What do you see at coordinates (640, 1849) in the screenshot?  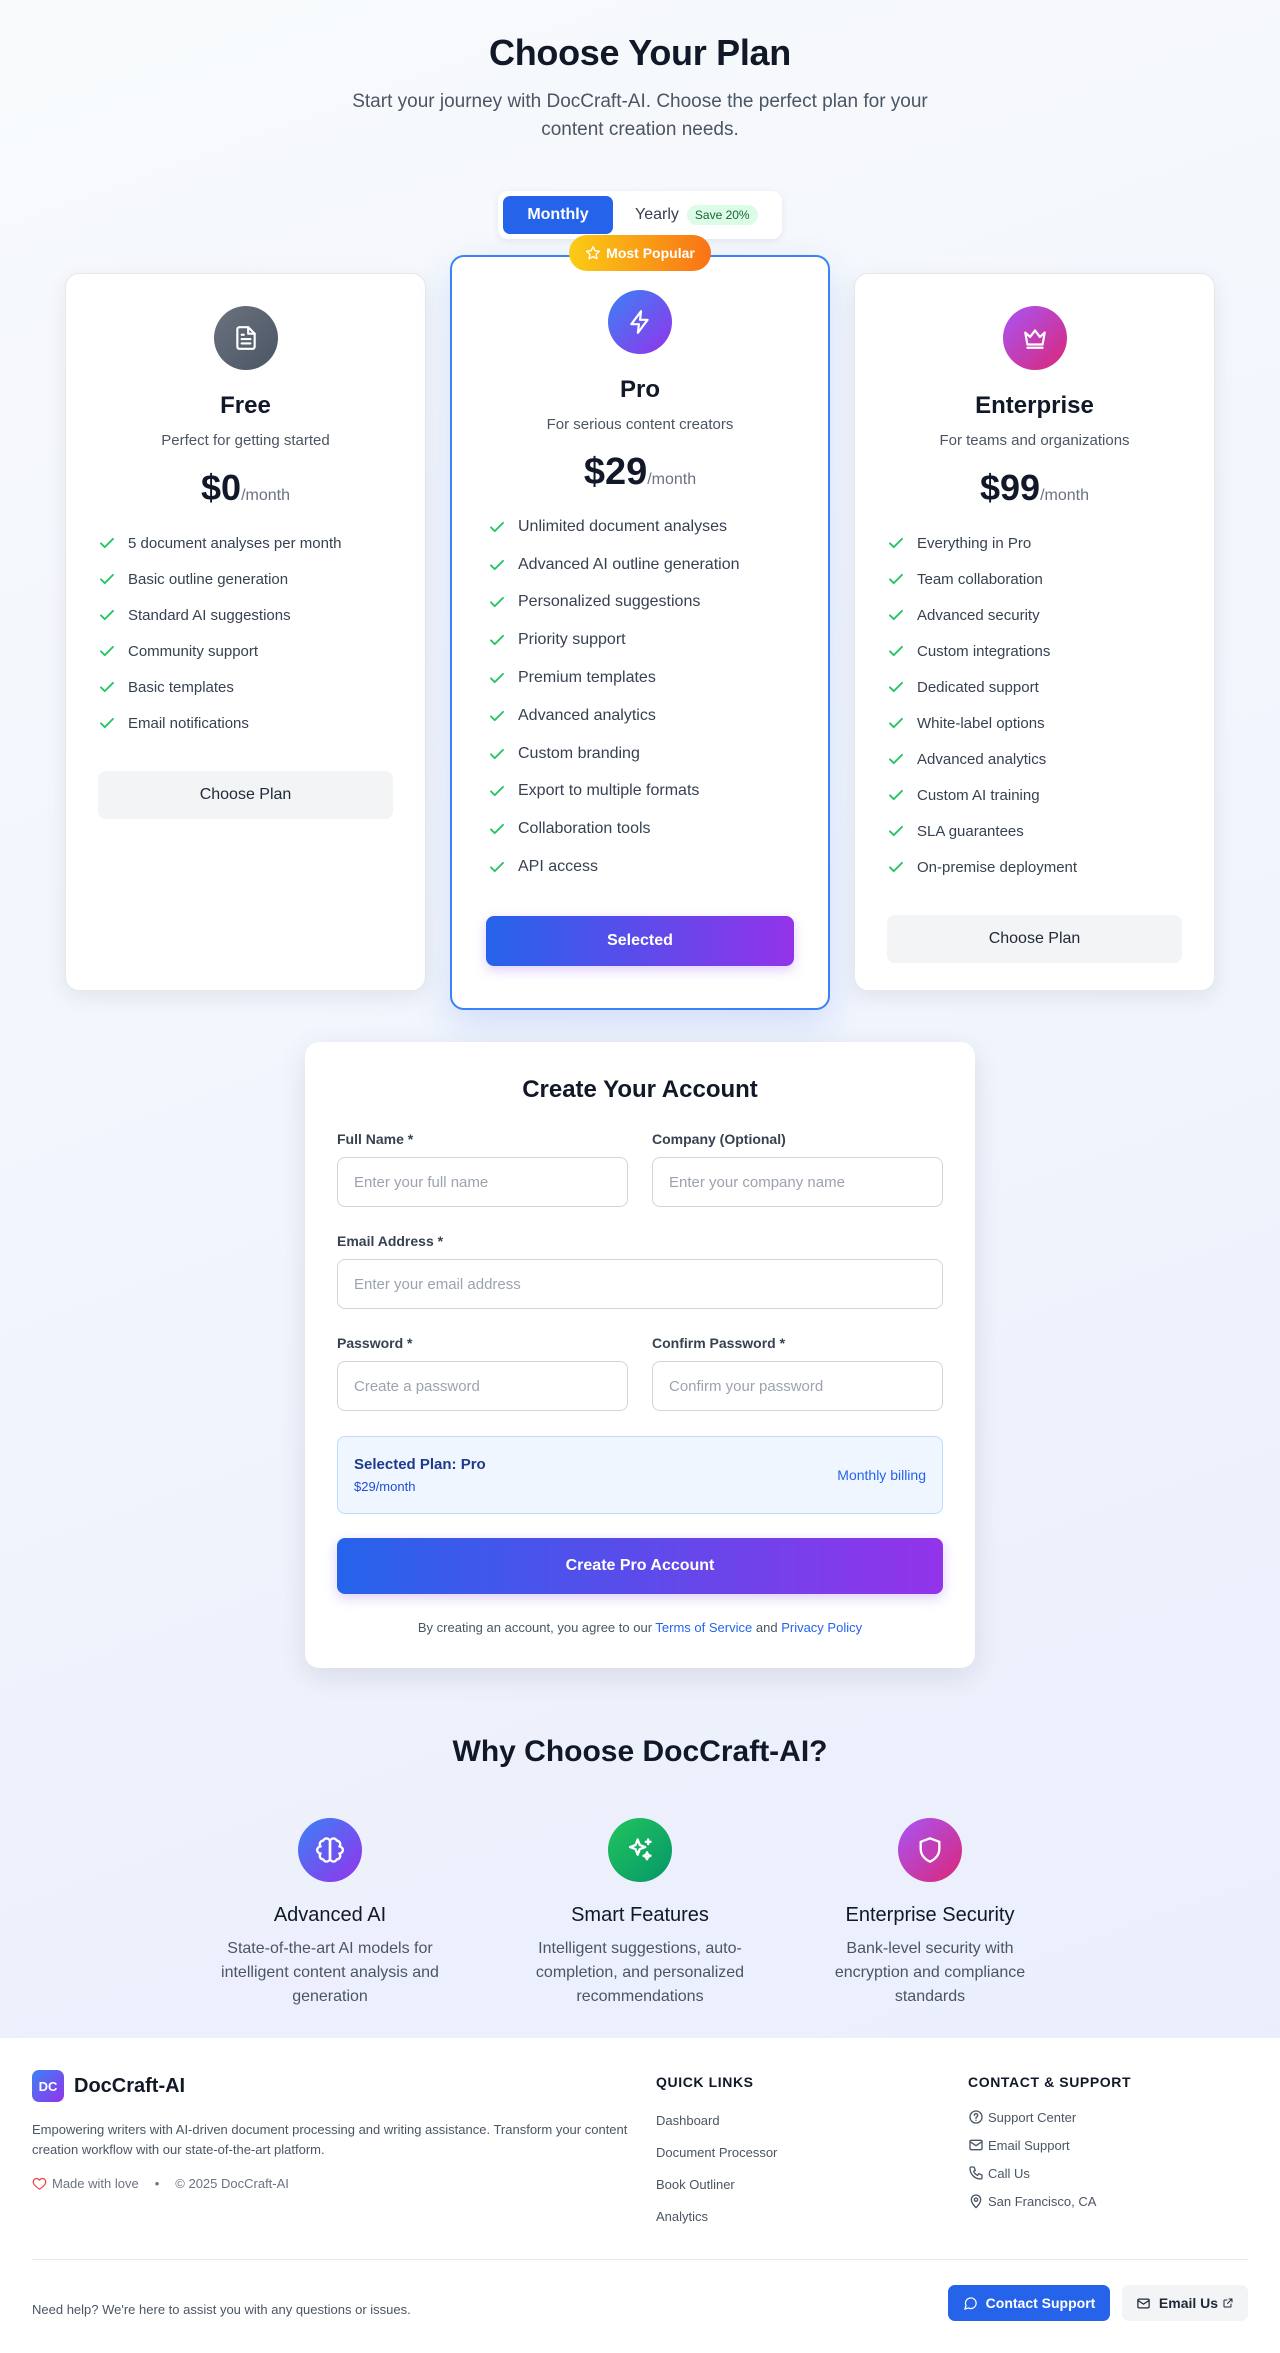 I see `sparkles-icon` at bounding box center [640, 1849].